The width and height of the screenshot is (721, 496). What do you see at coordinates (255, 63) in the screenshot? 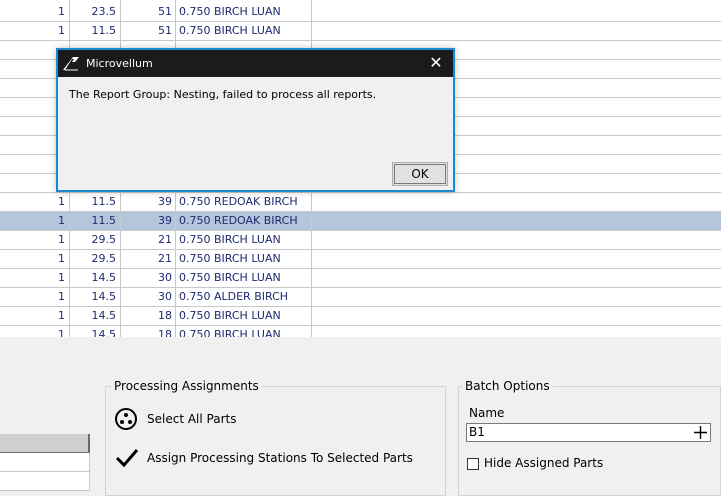
I see `dialog-titlebar: Microvellum ✕` at bounding box center [255, 63].